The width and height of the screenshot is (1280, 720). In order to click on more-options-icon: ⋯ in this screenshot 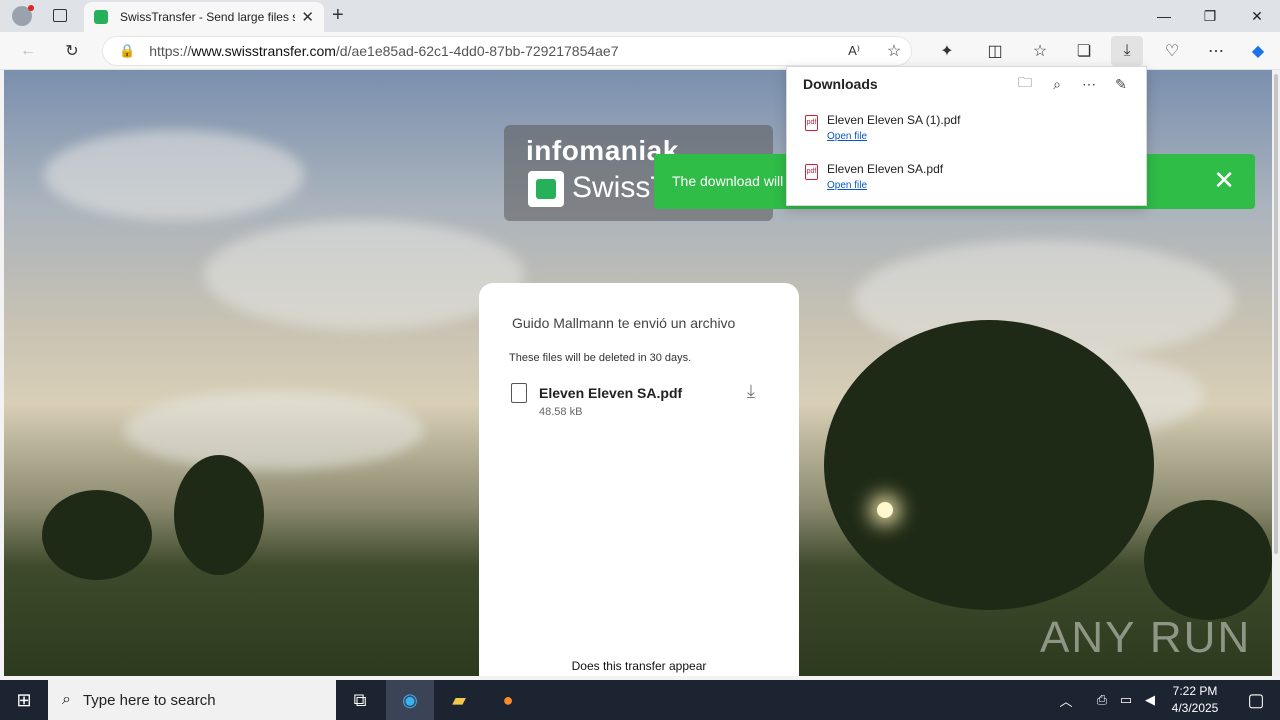, I will do `click(1089, 84)`.